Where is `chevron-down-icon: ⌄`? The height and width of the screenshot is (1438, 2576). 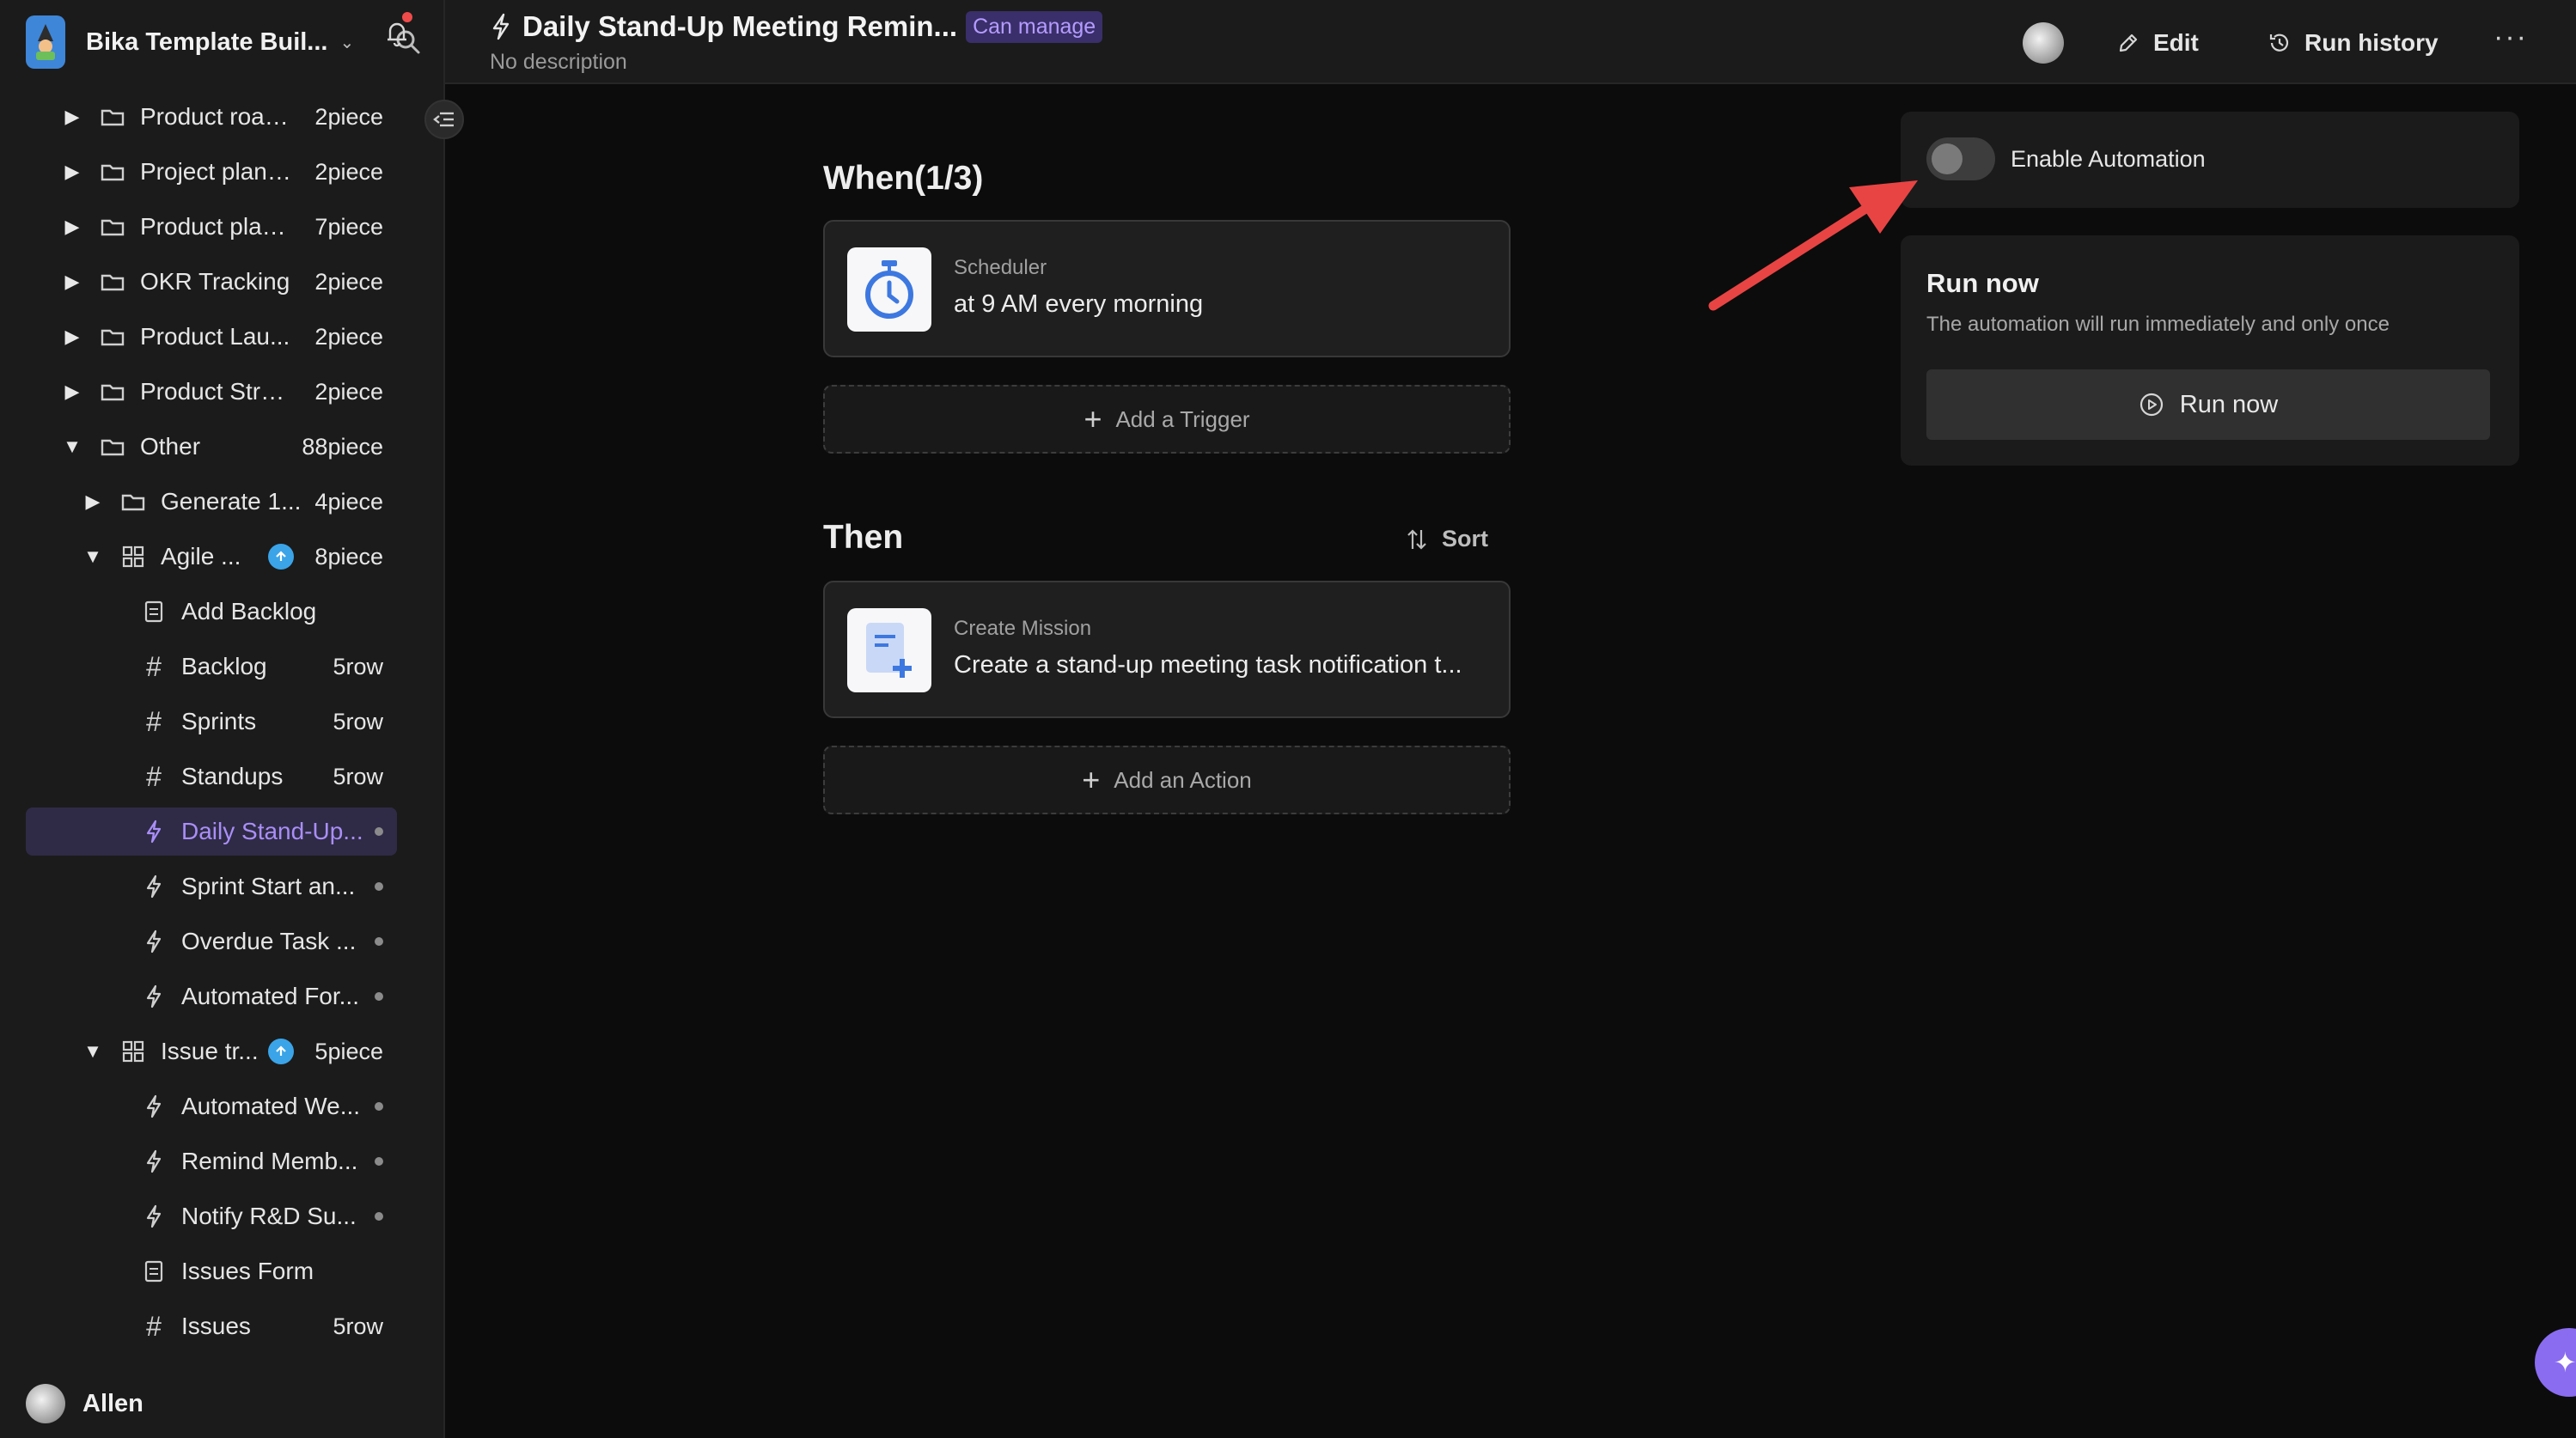 chevron-down-icon: ⌄ is located at coordinates (347, 42).